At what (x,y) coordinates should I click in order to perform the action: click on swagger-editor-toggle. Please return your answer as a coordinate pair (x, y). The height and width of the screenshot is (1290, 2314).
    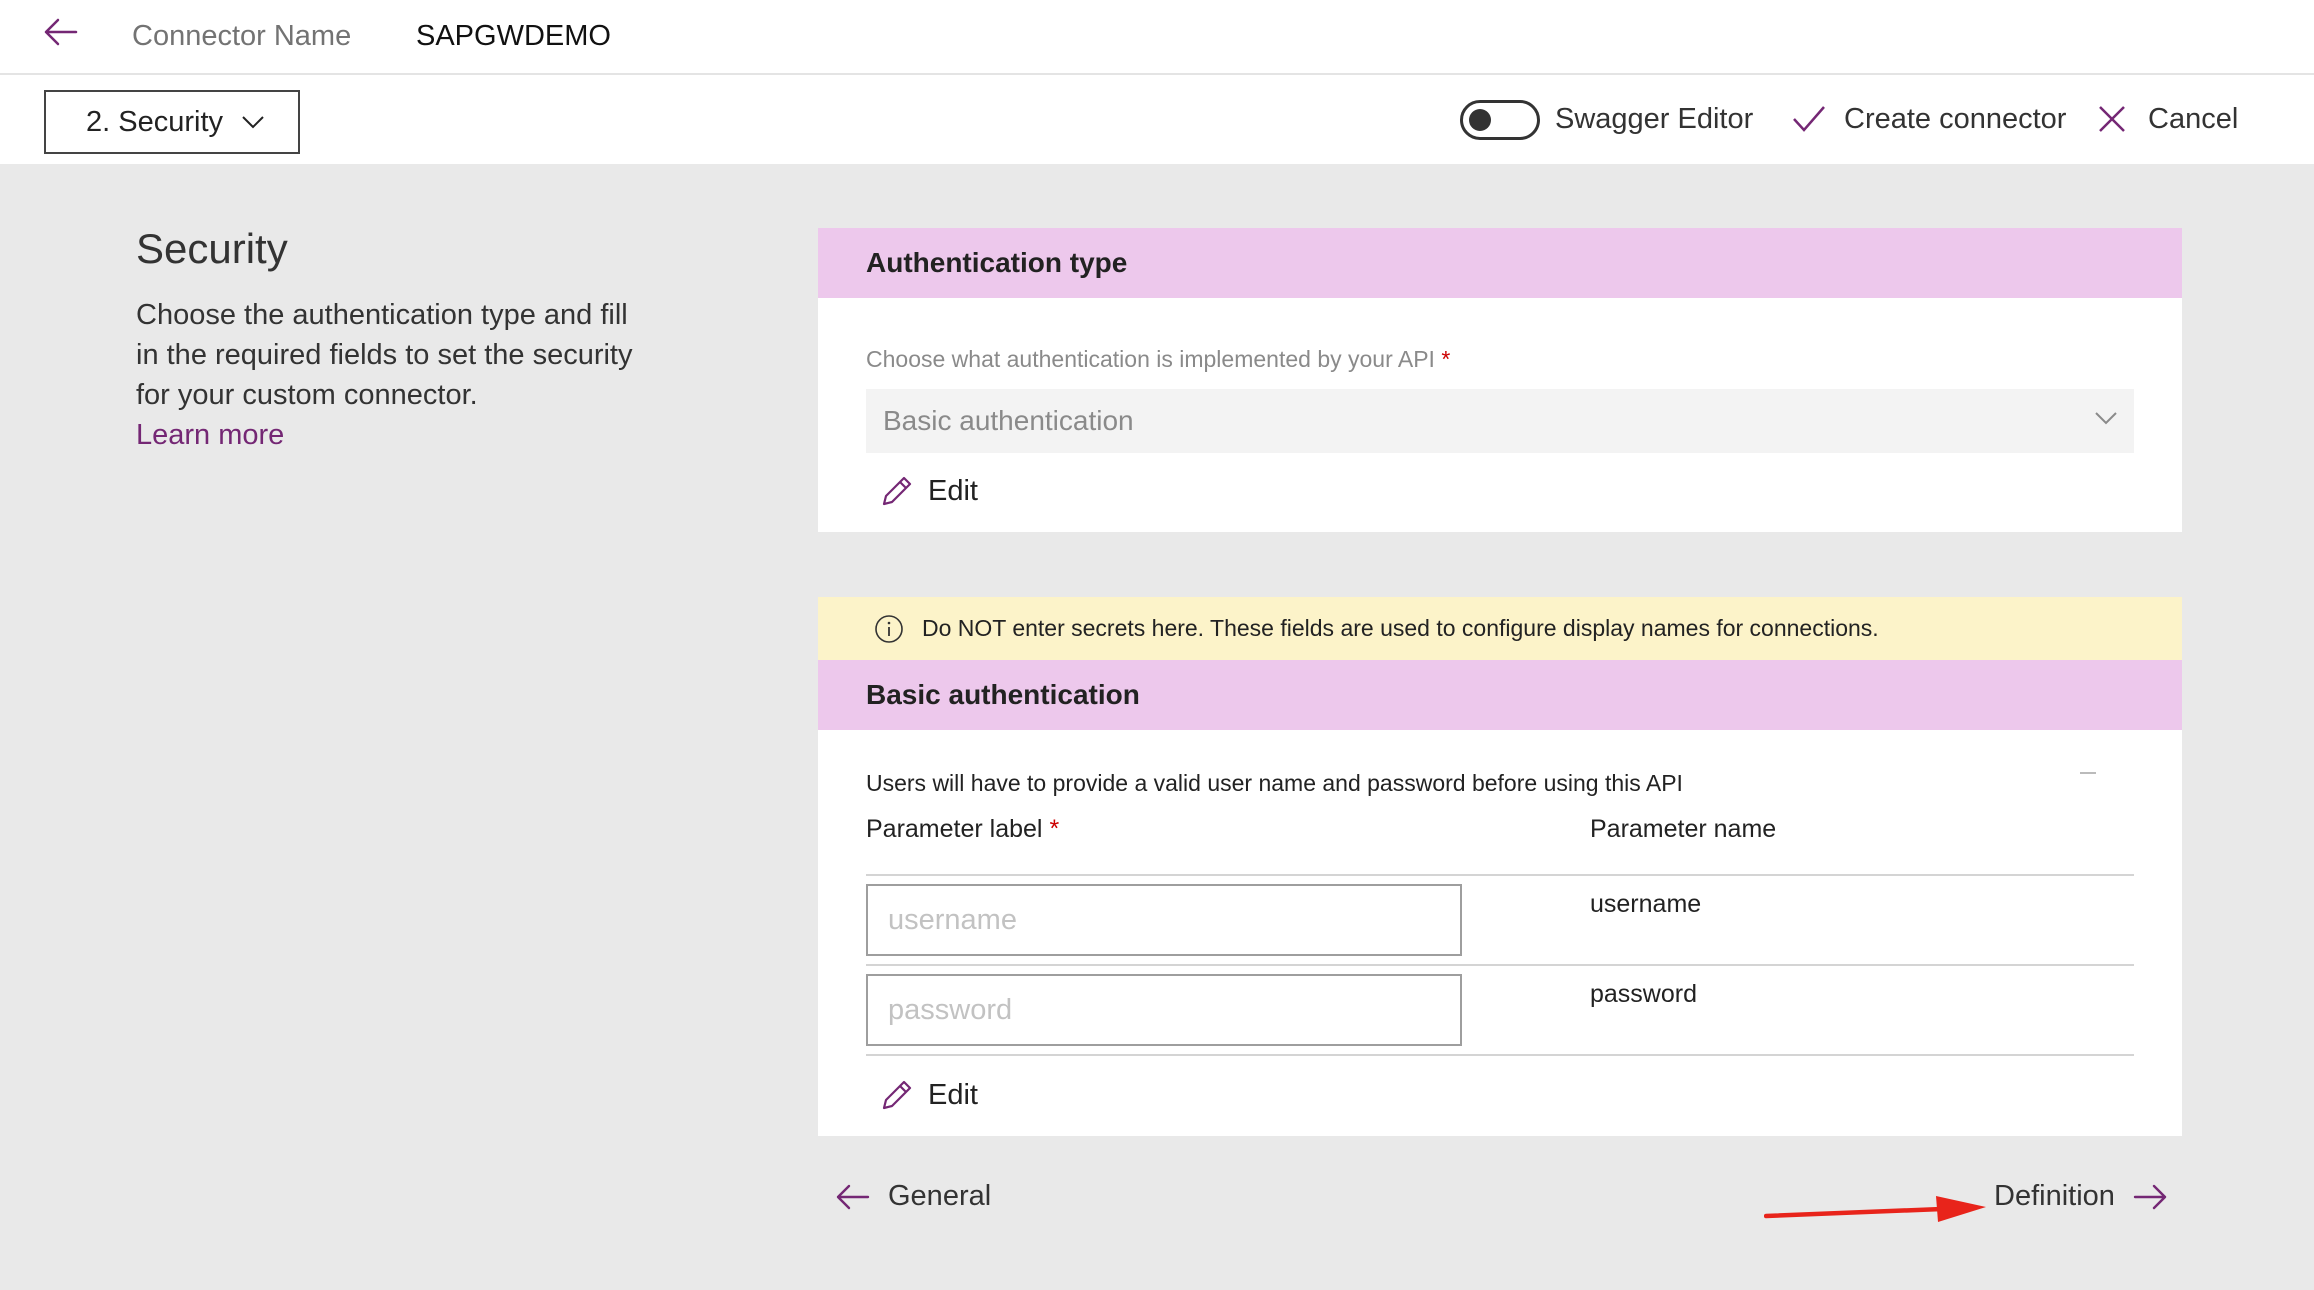
    Looking at the image, I should click on (1500, 120).